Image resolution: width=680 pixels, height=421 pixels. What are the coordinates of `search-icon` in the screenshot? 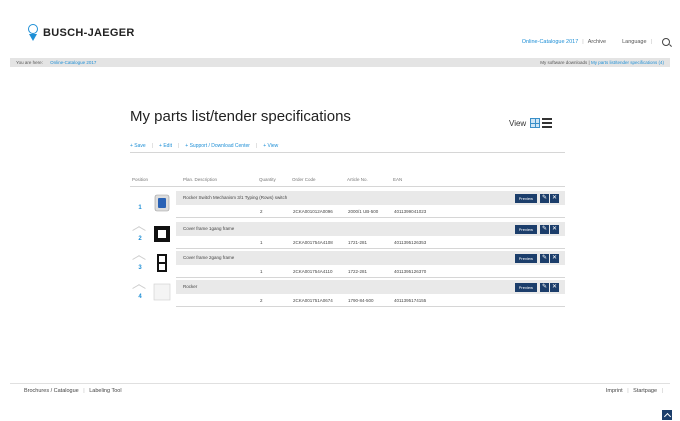 It's located at (666, 42).